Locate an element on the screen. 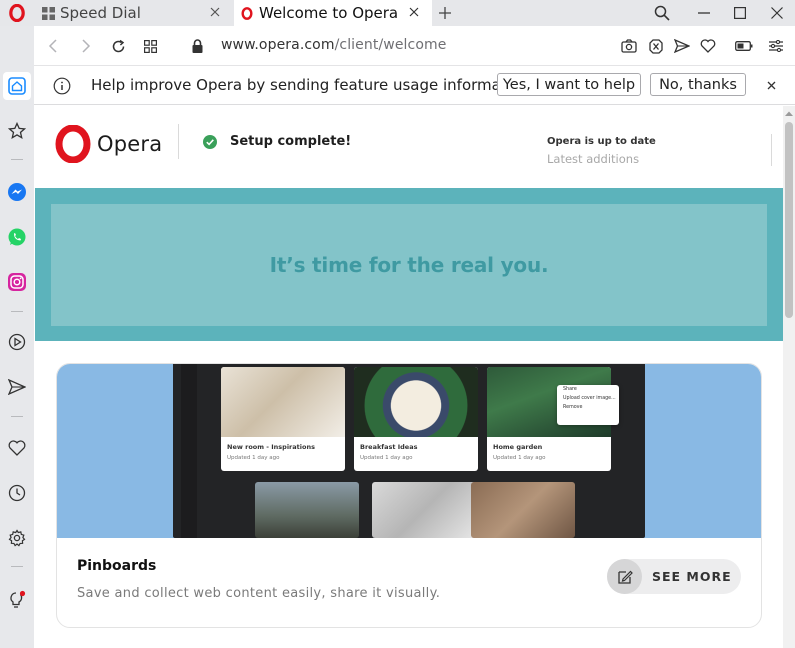 This screenshot has height=648, width=795. battery-icon is located at coordinates (744, 46).